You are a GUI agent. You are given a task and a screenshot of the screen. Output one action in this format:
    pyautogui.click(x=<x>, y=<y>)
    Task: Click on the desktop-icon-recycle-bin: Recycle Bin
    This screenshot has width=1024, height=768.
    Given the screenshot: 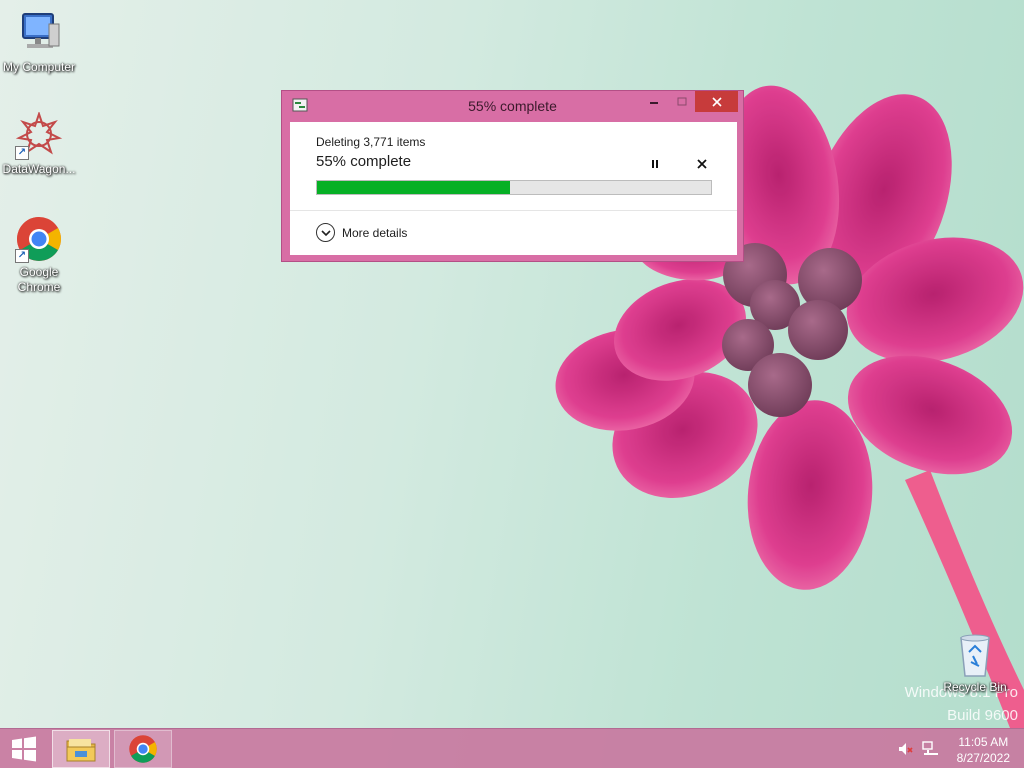 What is the action you would take?
    pyautogui.click(x=975, y=662)
    